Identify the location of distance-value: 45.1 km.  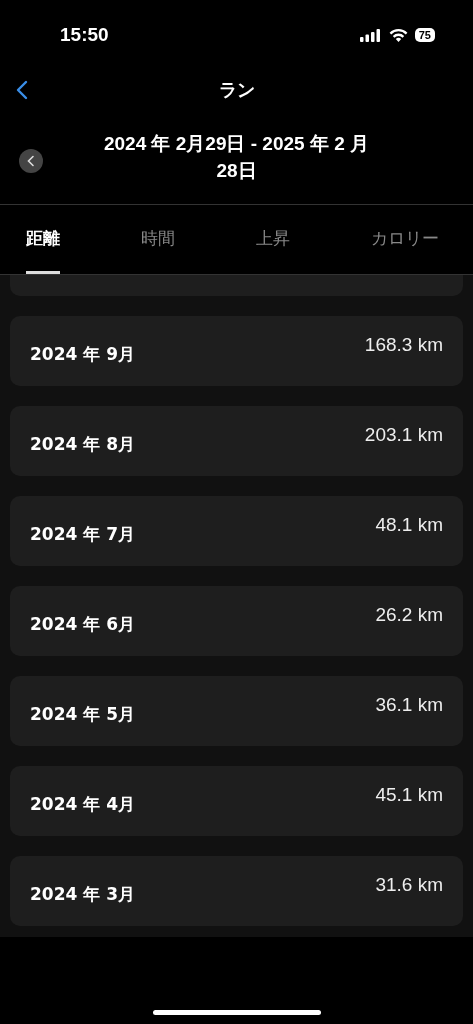
(409, 795).